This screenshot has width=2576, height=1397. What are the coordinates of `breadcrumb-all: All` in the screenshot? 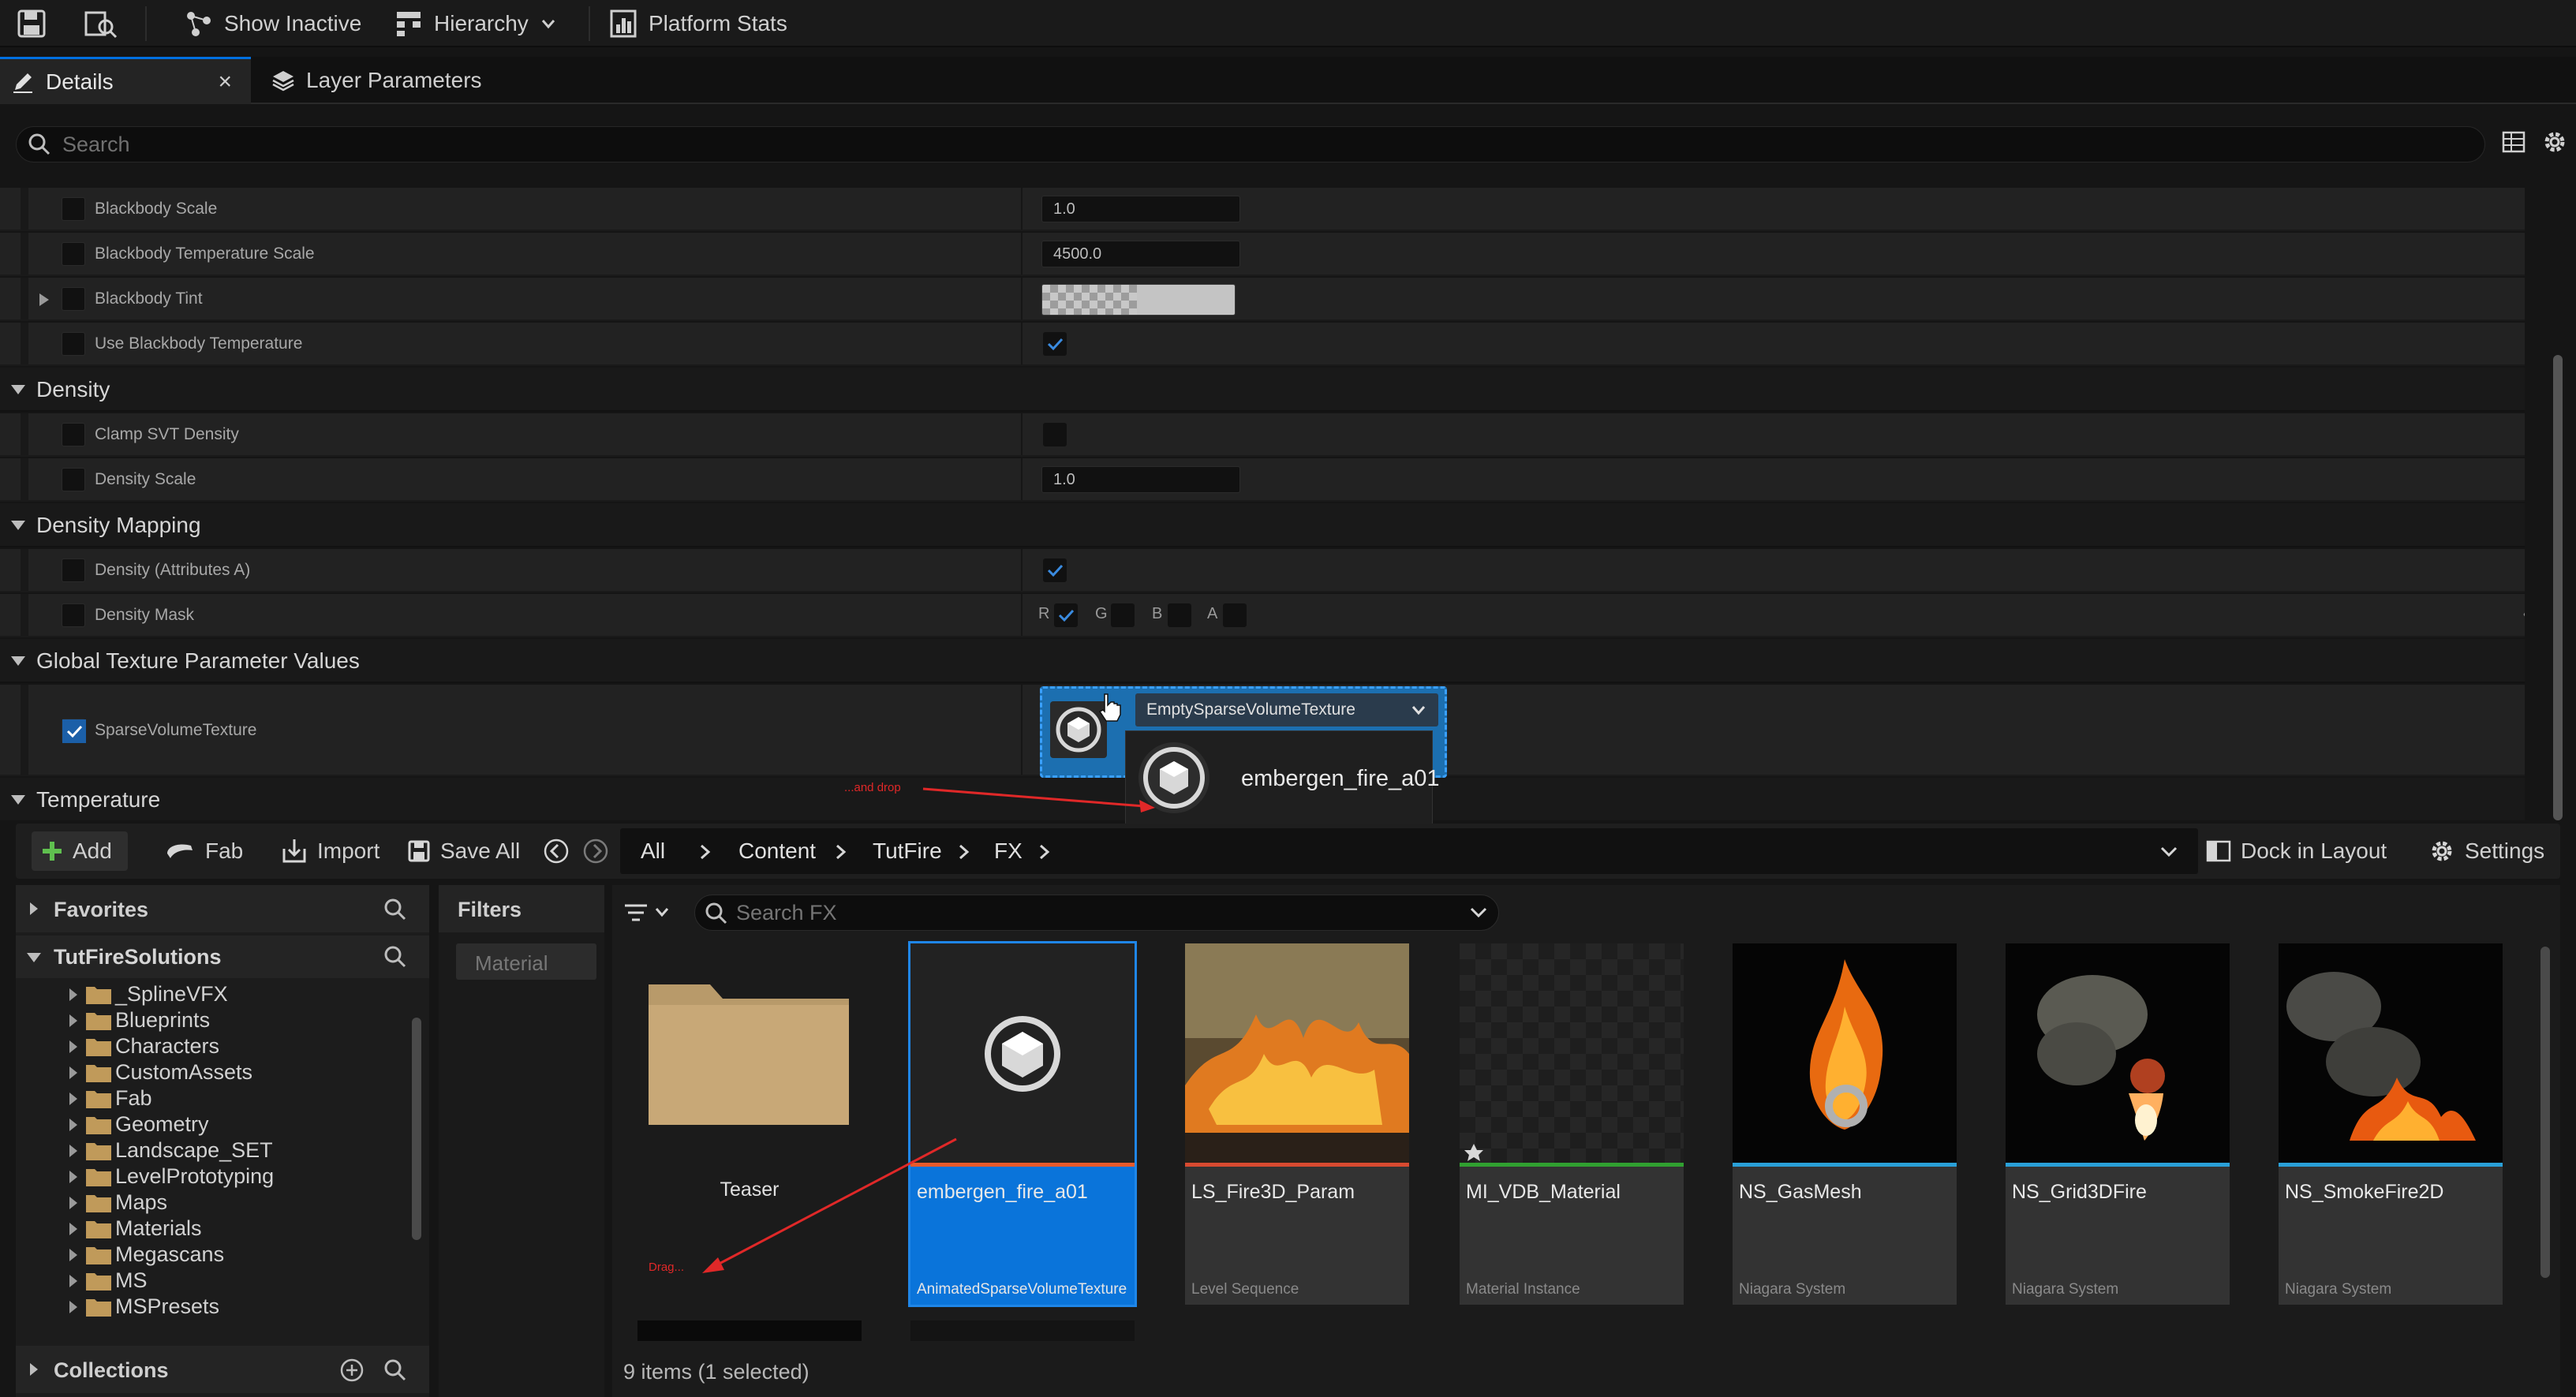 It's located at (653, 851).